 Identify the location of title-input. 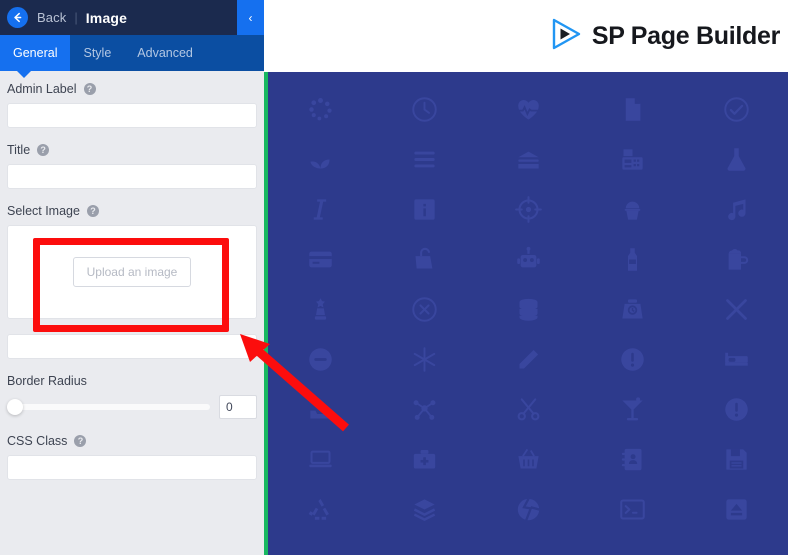
(132, 176).